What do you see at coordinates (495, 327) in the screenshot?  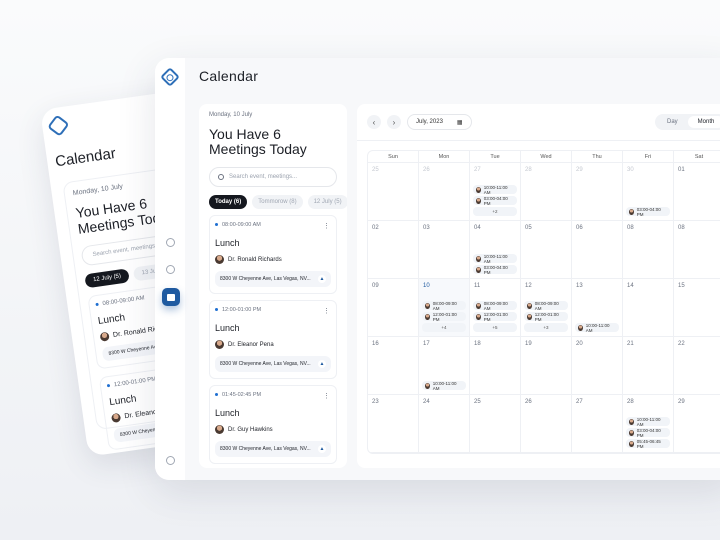 I see `more-events-button: +5` at bounding box center [495, 327].